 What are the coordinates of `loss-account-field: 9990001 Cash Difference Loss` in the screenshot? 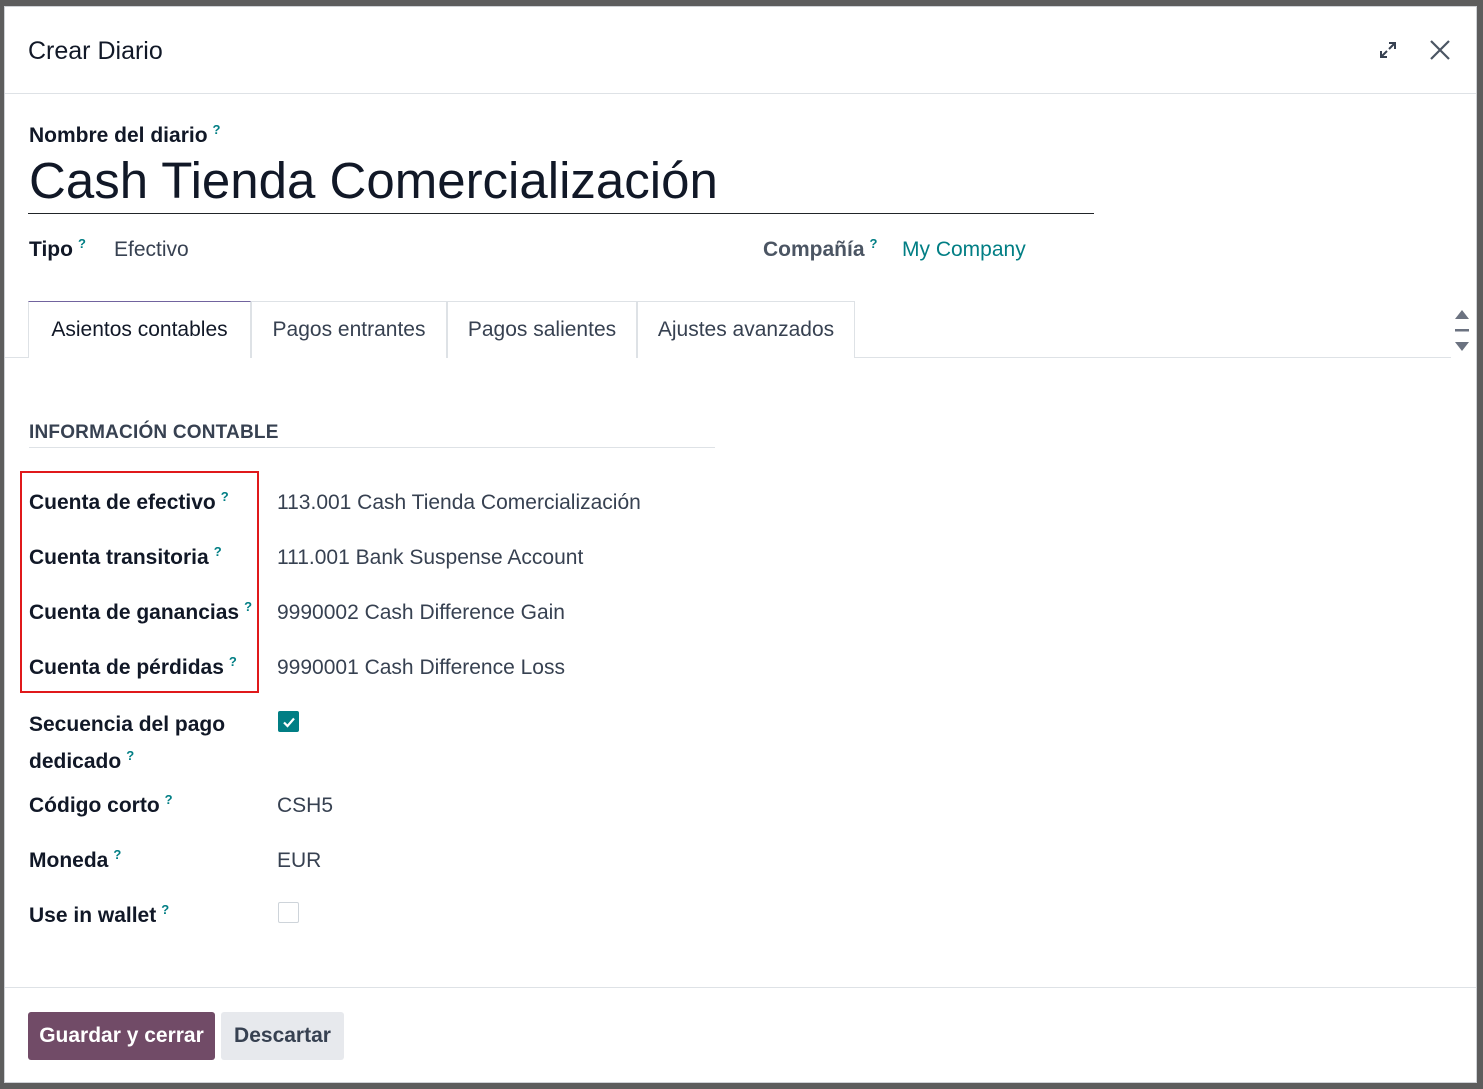 It's located at (421, 668).